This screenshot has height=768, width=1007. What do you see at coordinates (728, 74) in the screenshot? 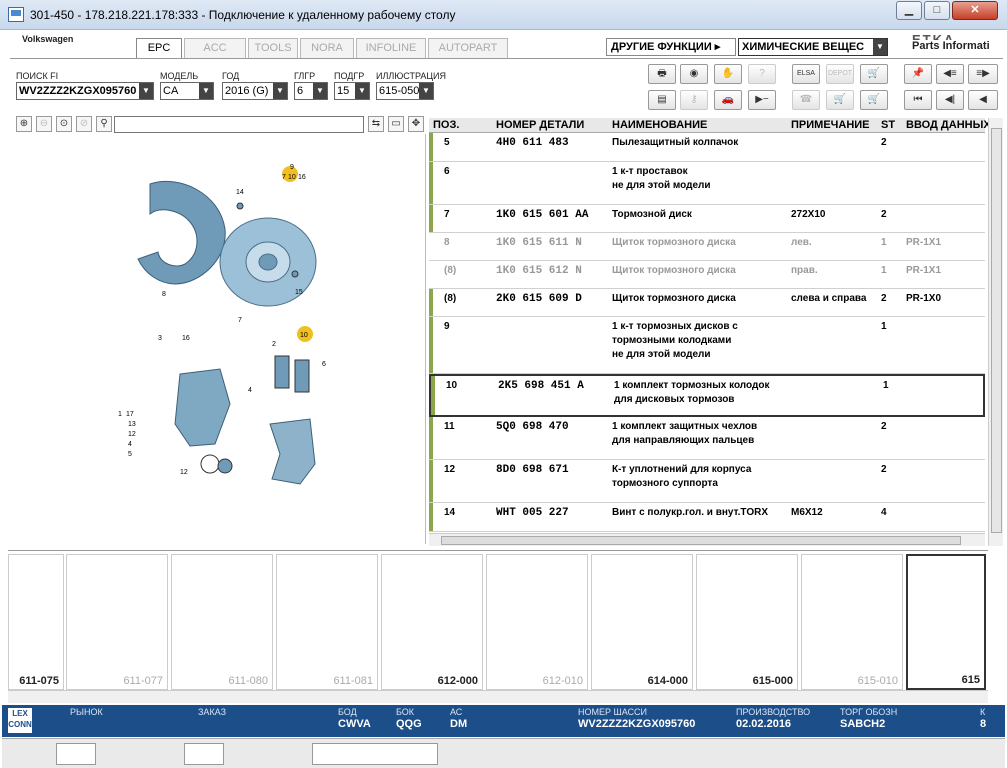
I see `handshake-button: ✋` at bounding box center [728, 74].